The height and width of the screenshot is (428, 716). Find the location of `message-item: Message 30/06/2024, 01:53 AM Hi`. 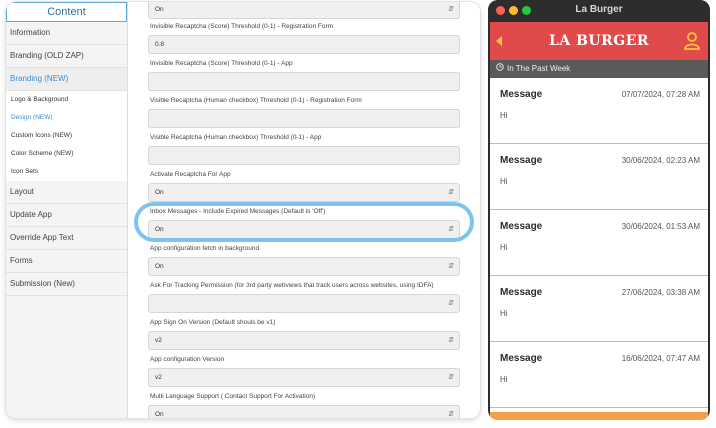

message-item: Message 30/06/2024, 01:53 AM Hi is located at coordinates (599, 243).